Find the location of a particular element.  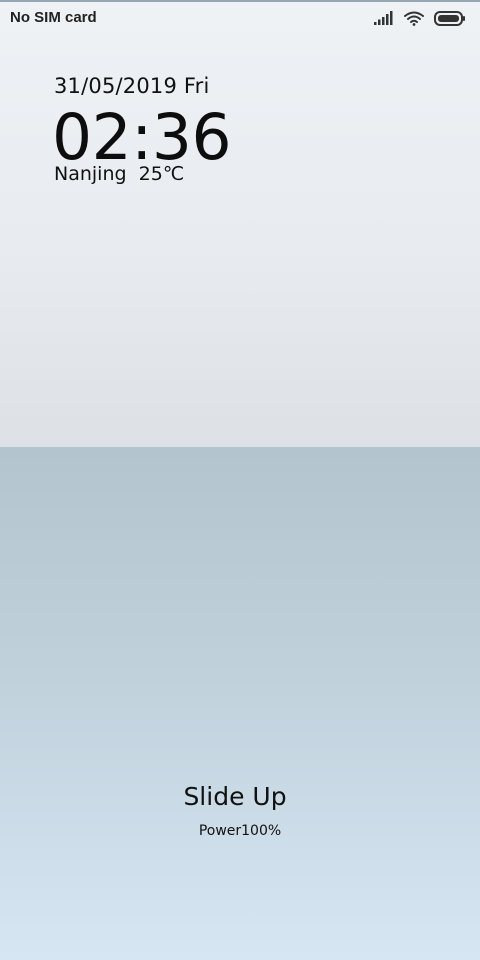

status-bar: No SIM card is located at coordinates (240, 17).